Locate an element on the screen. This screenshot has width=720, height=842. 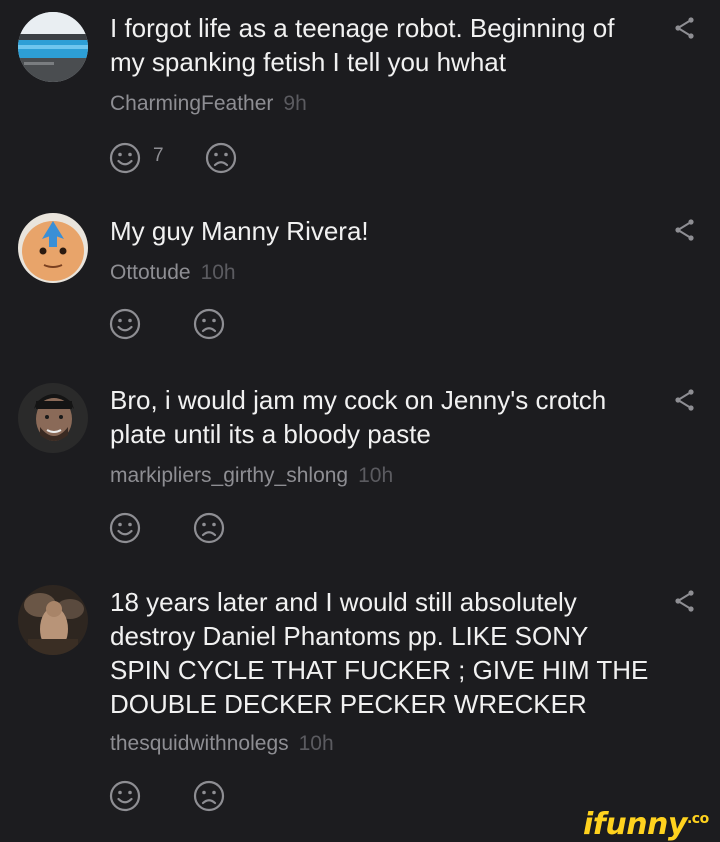
pool-photo-avatar is located at coordinates (53, 47).